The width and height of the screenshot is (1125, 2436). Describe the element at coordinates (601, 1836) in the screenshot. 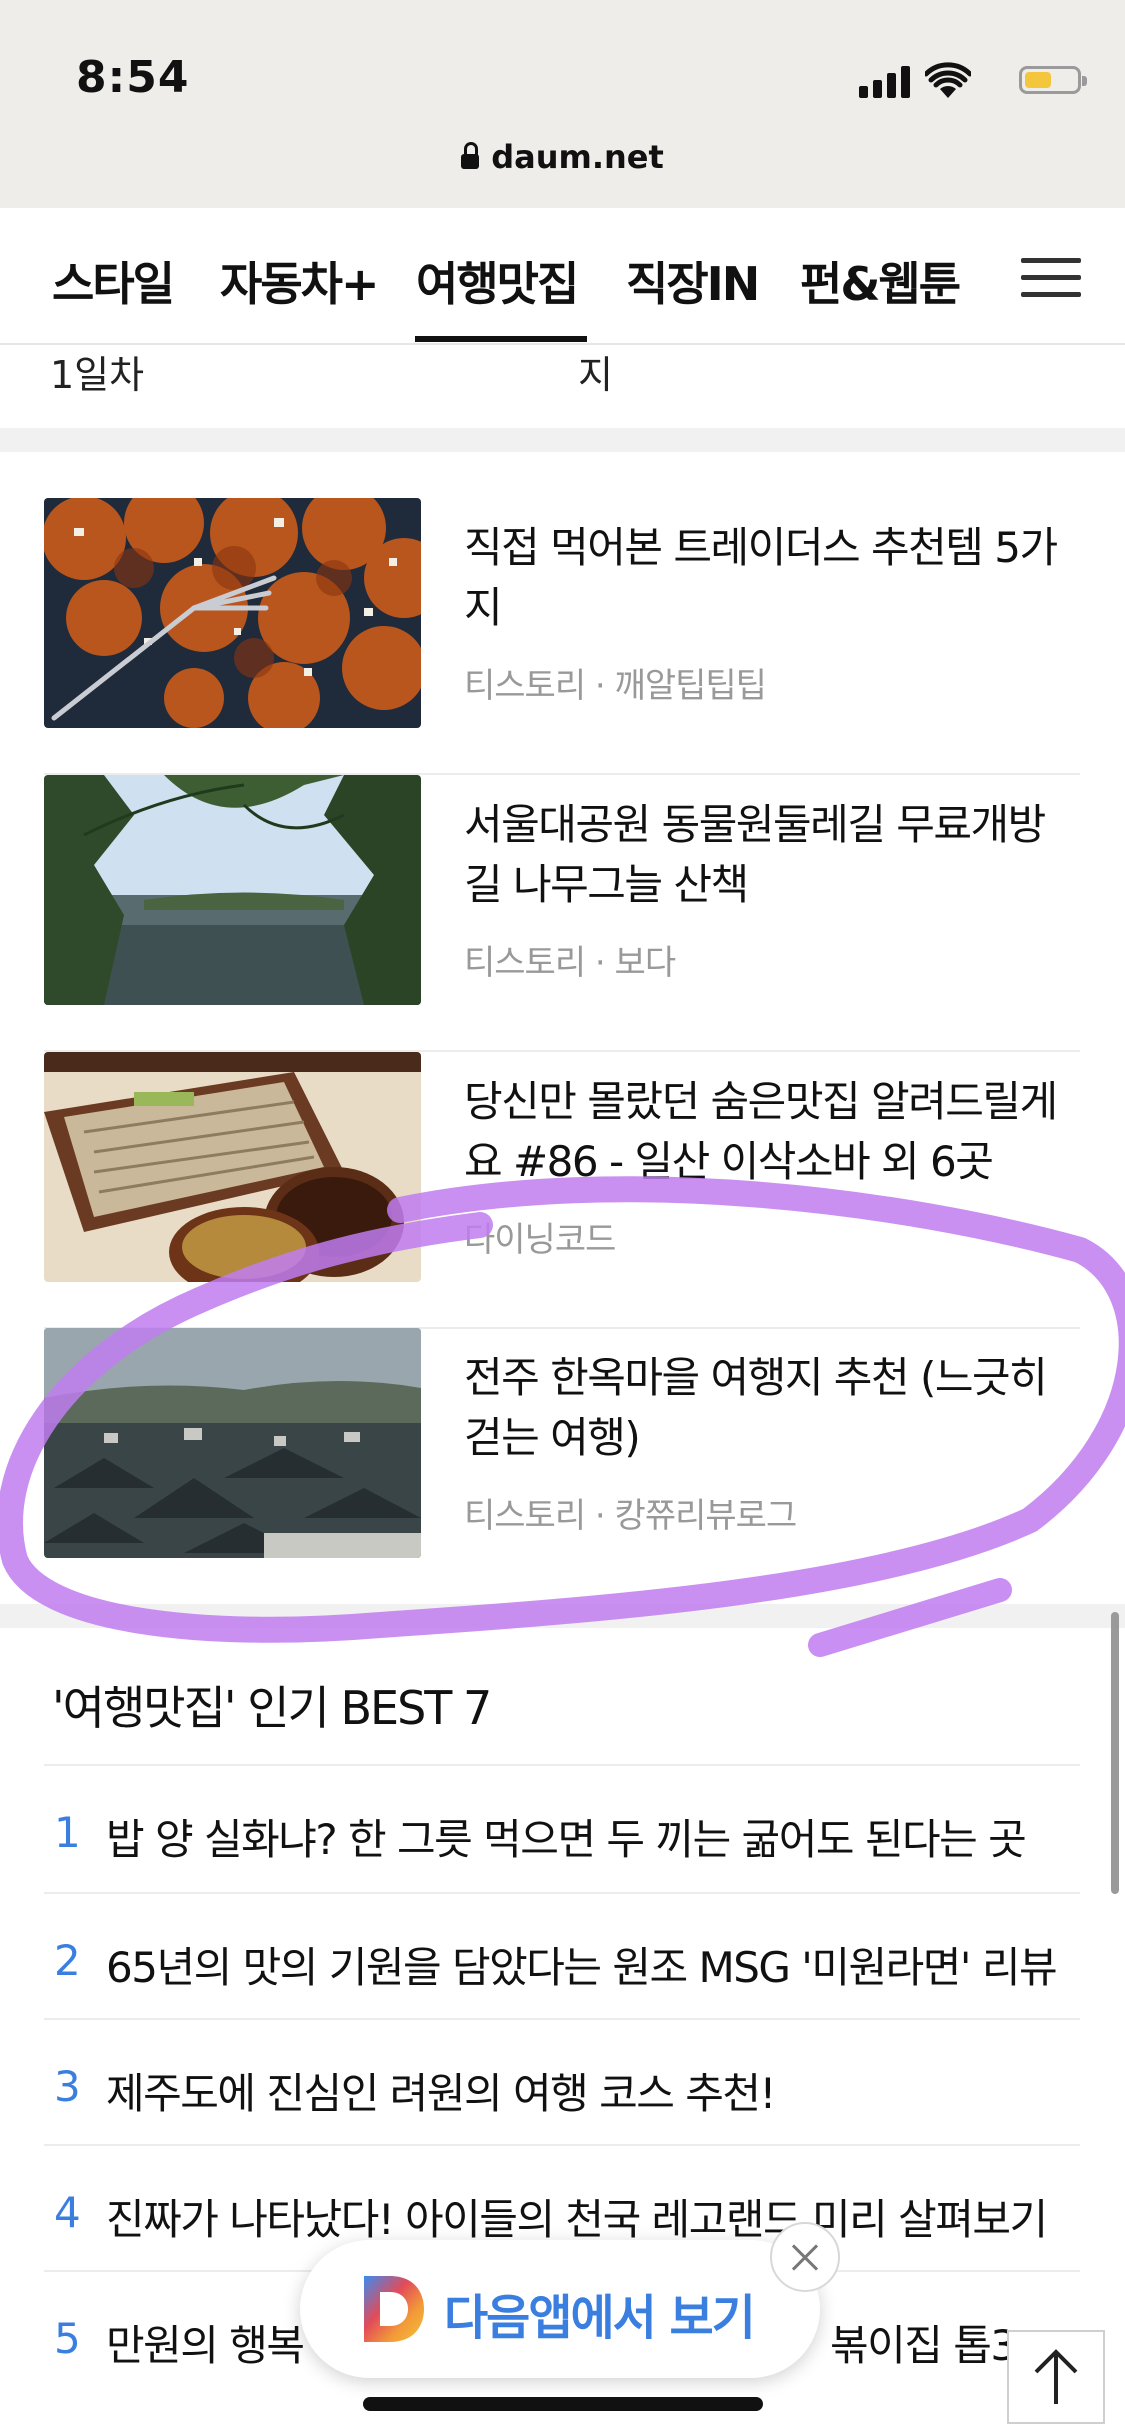

I see `rank-text: 밥 양 실화냐? 한 그릇 먹으면 두 끼는 굶어도 된다는 곳` at that location.